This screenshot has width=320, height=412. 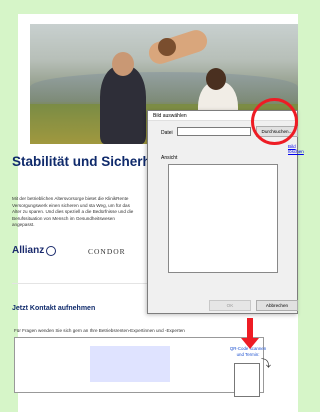 I want to click on photo-mother-head, so click(x=216, y=79).